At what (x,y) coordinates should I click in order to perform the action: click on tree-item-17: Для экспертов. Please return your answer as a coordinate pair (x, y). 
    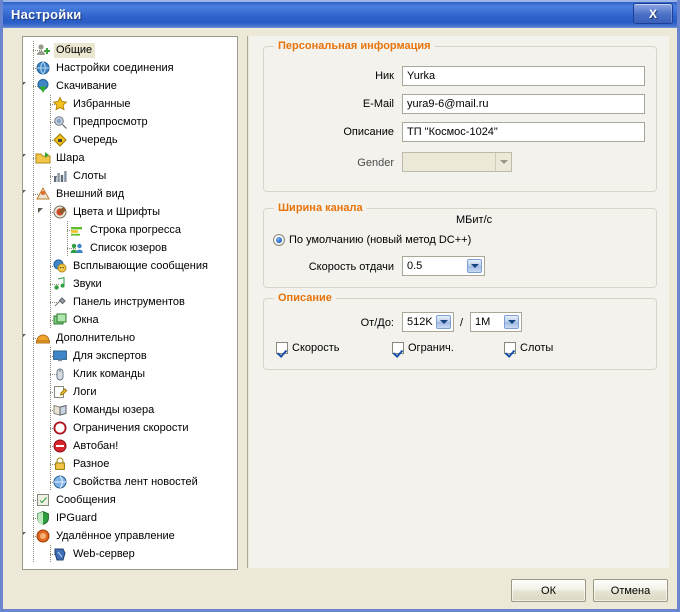
    Looking at the image, I should click on (130, 356).